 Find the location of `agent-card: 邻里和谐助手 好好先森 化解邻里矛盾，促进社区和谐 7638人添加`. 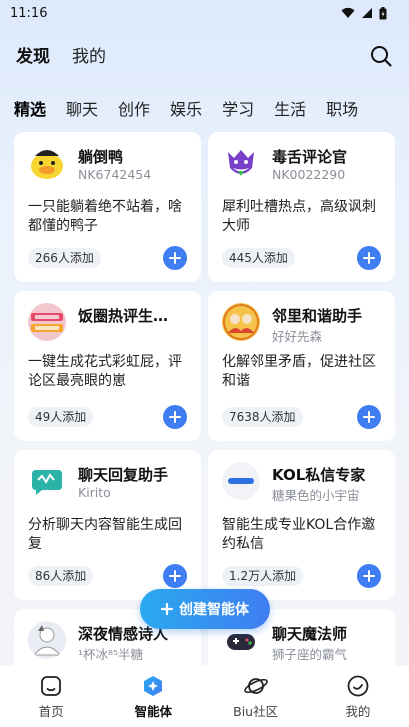

agent-card: 邻里和谐助手 好好先森 化解邻里矛盾，促进社区和谐 7638人添加 is located at coordinates (301, 366).